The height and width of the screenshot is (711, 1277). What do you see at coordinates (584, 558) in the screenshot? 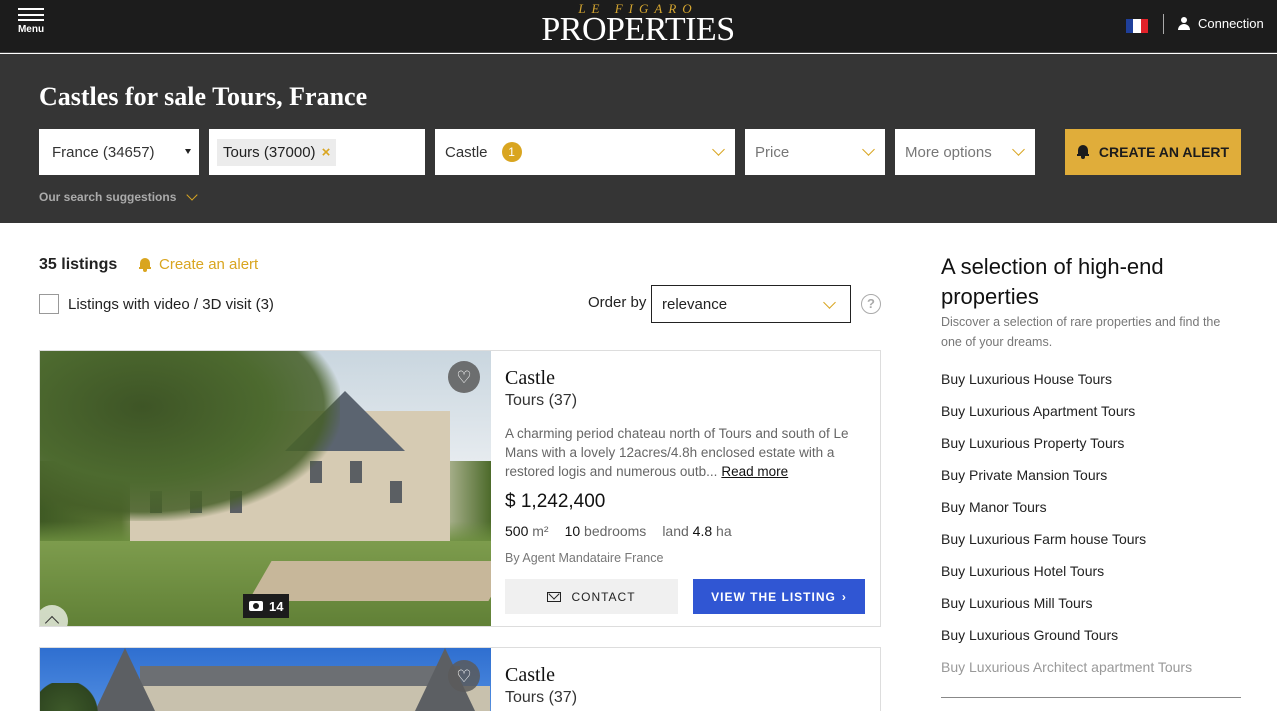
I see `listing-agent: By Agent Mandataire France` at bounding box center [584, 558].